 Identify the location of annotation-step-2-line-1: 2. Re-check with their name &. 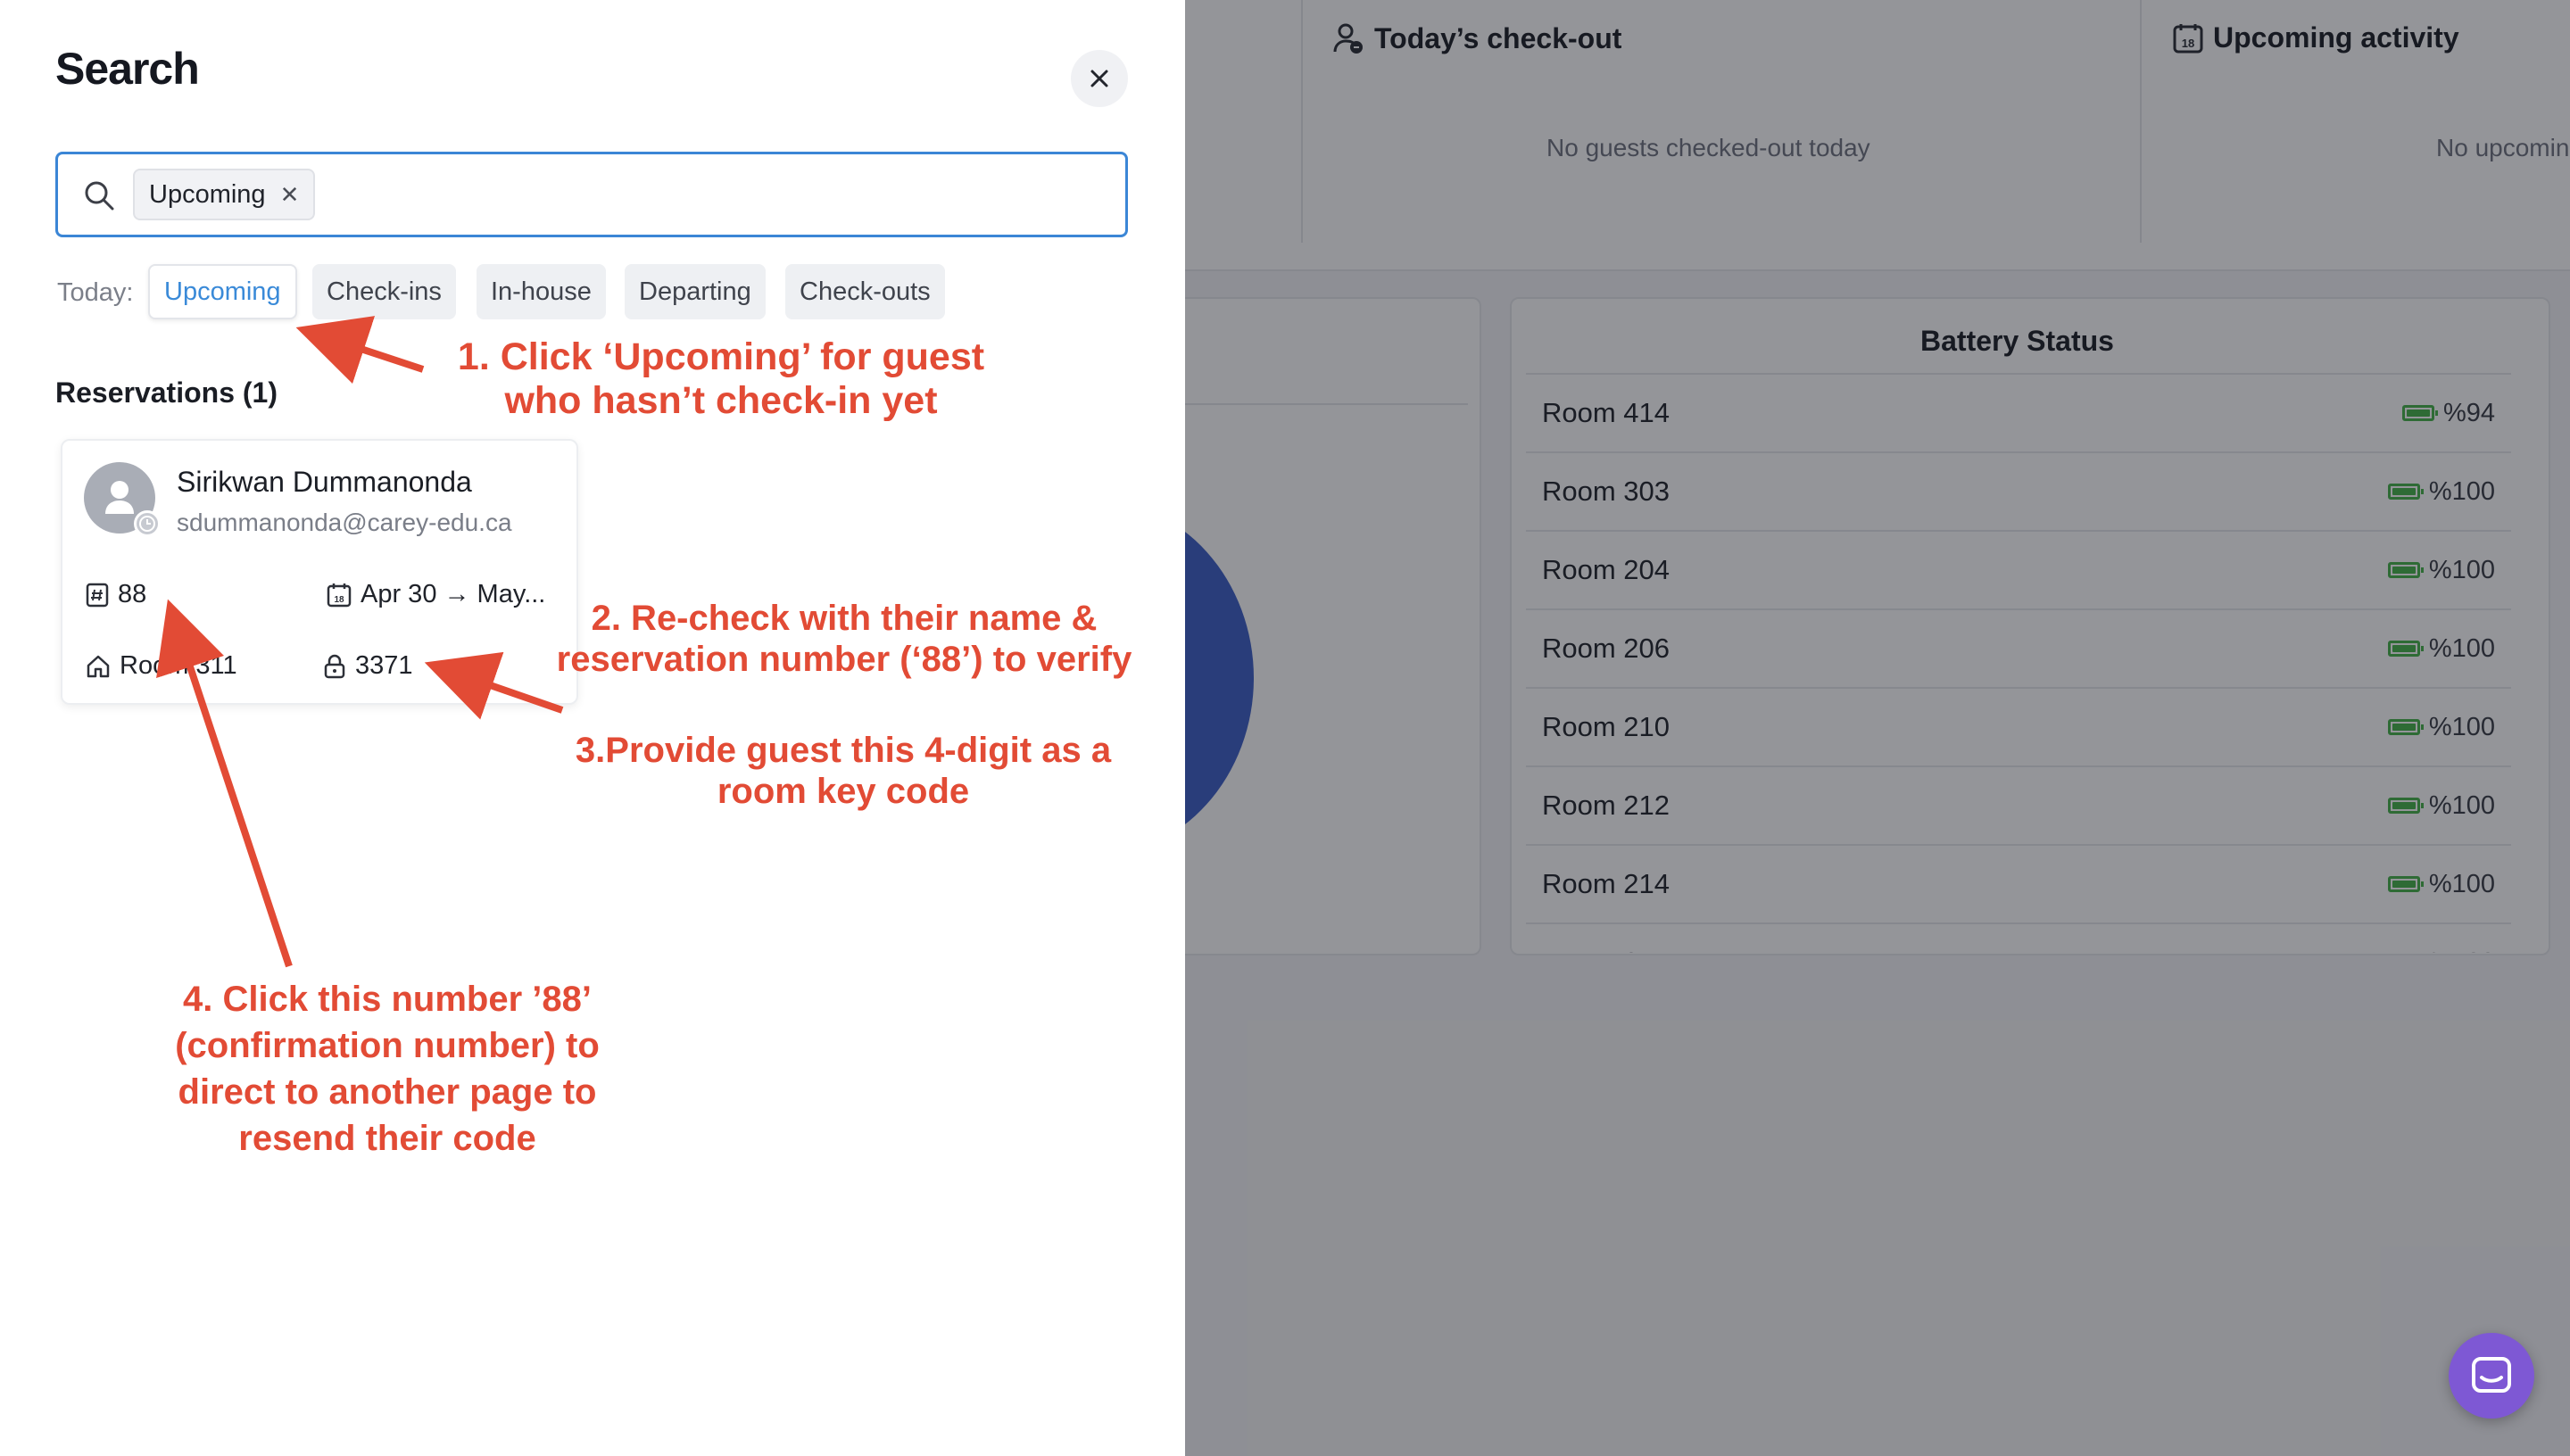
(844, 619).